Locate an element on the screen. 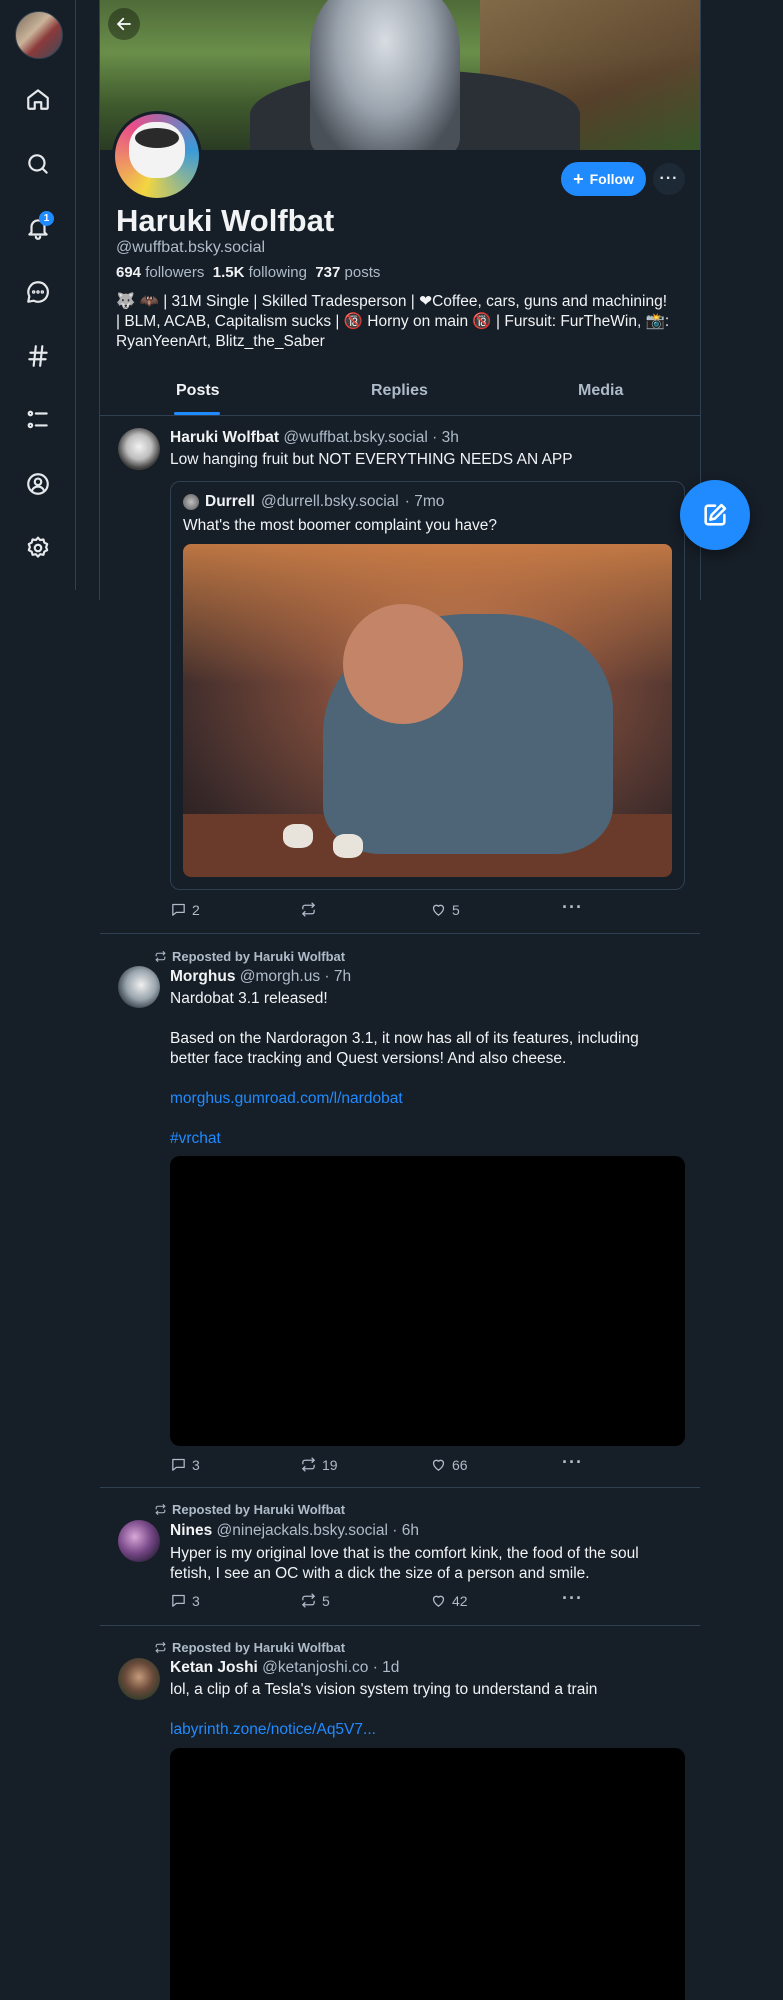  repost-button: 19 is located at coordinates (319, 1464).